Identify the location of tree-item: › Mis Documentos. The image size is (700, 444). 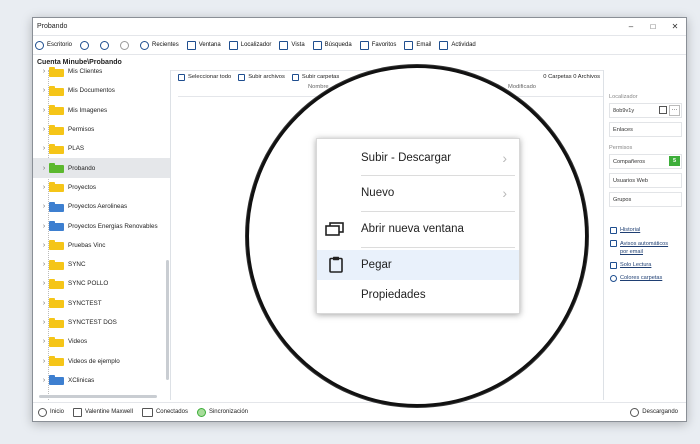
(101, 90).